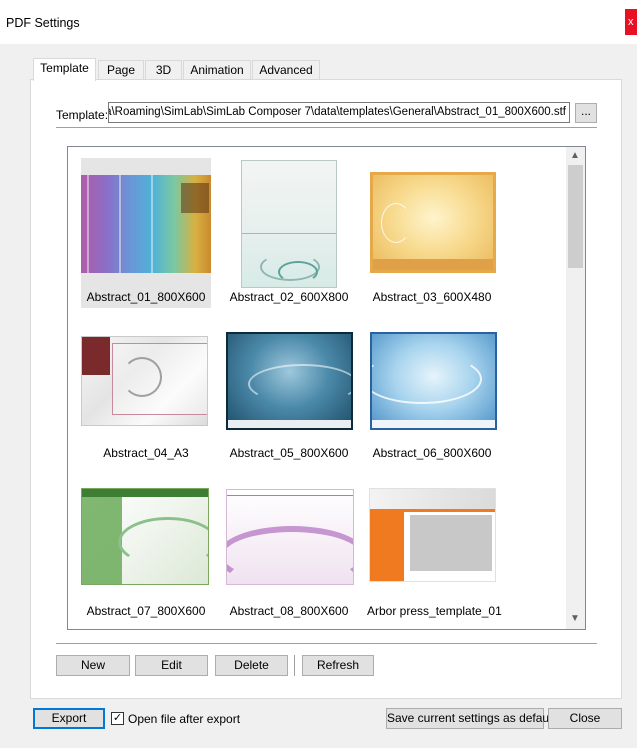  Describe the element at coordinates (289, 611) in the screenshot. I see `template-caption: Abstract_08_800X600` at that location.